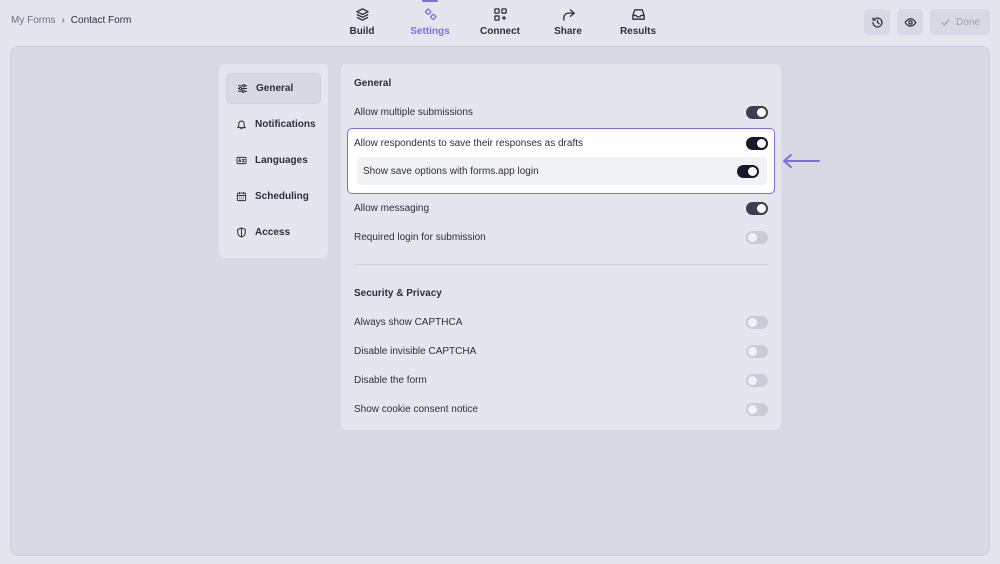 This screenshot has width=1000, height=564. What do you see at coordinates (500, 14) in the screenshot?
I see `grid-plus-icon` at bounding box center [500, 14].